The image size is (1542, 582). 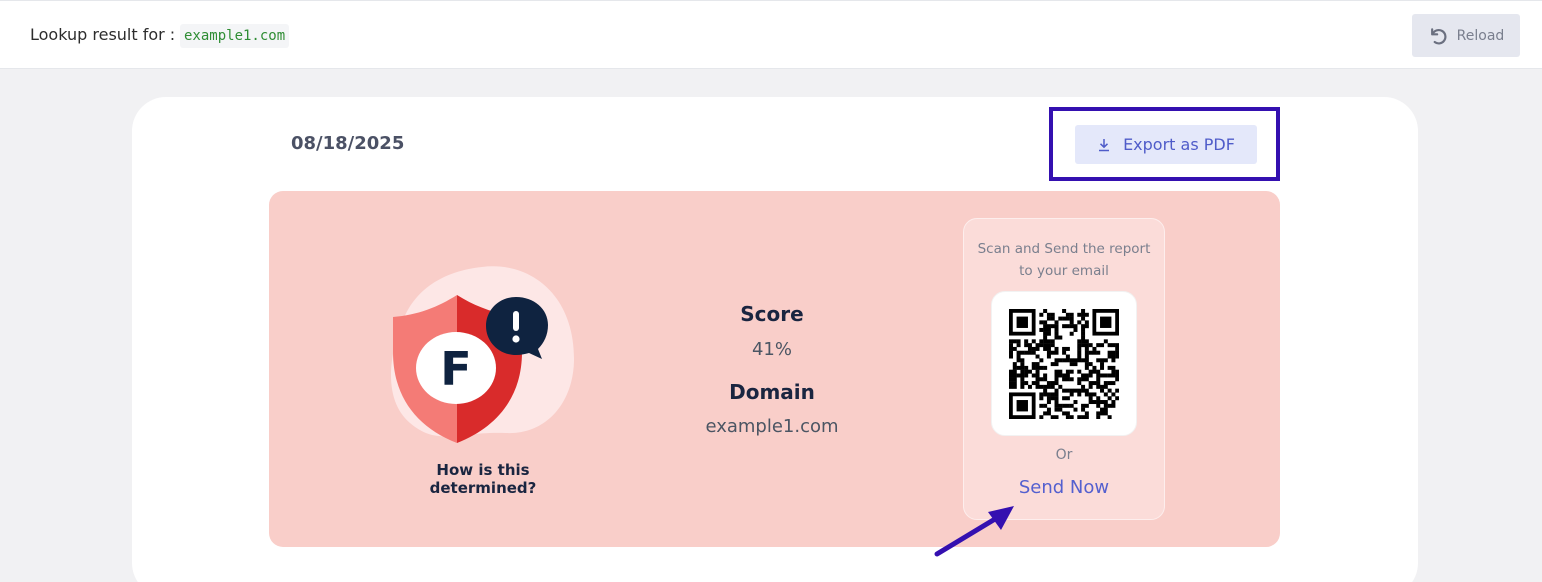 What do you see at coordinates (1480, 35) in the screenshot?
I see `reload-label: Reload` at bounding box center [1480, 35].